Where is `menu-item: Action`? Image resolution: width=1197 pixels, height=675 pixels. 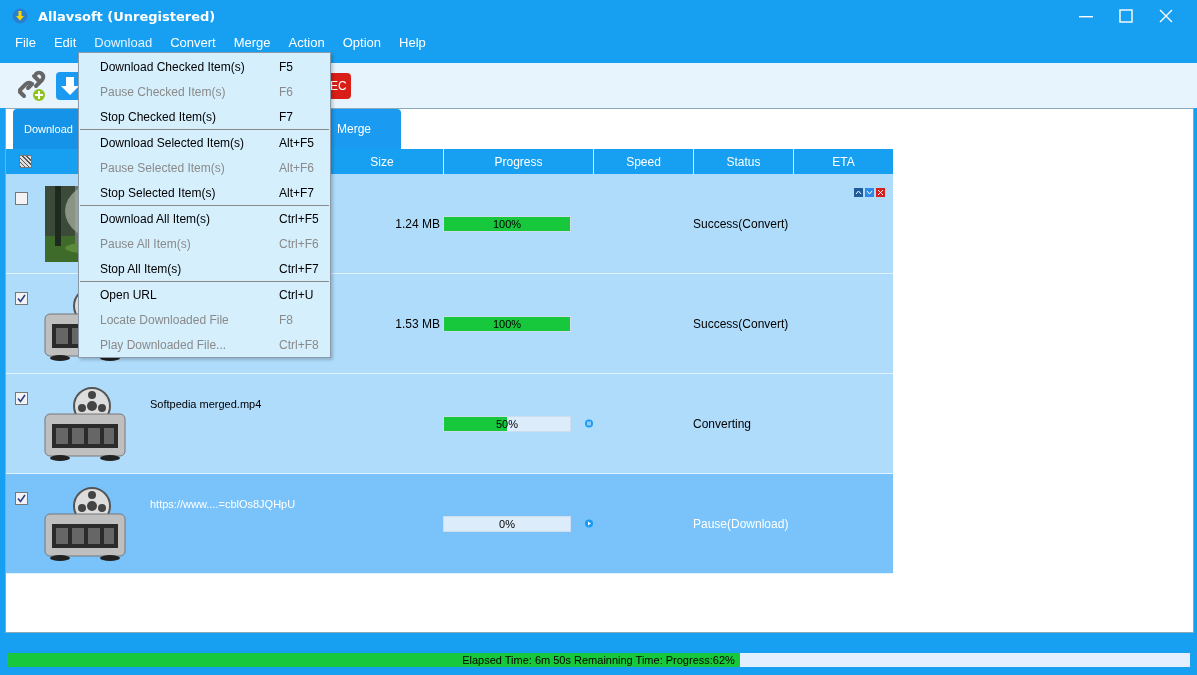
menu-item: Action is located at coordinates (306, 42).